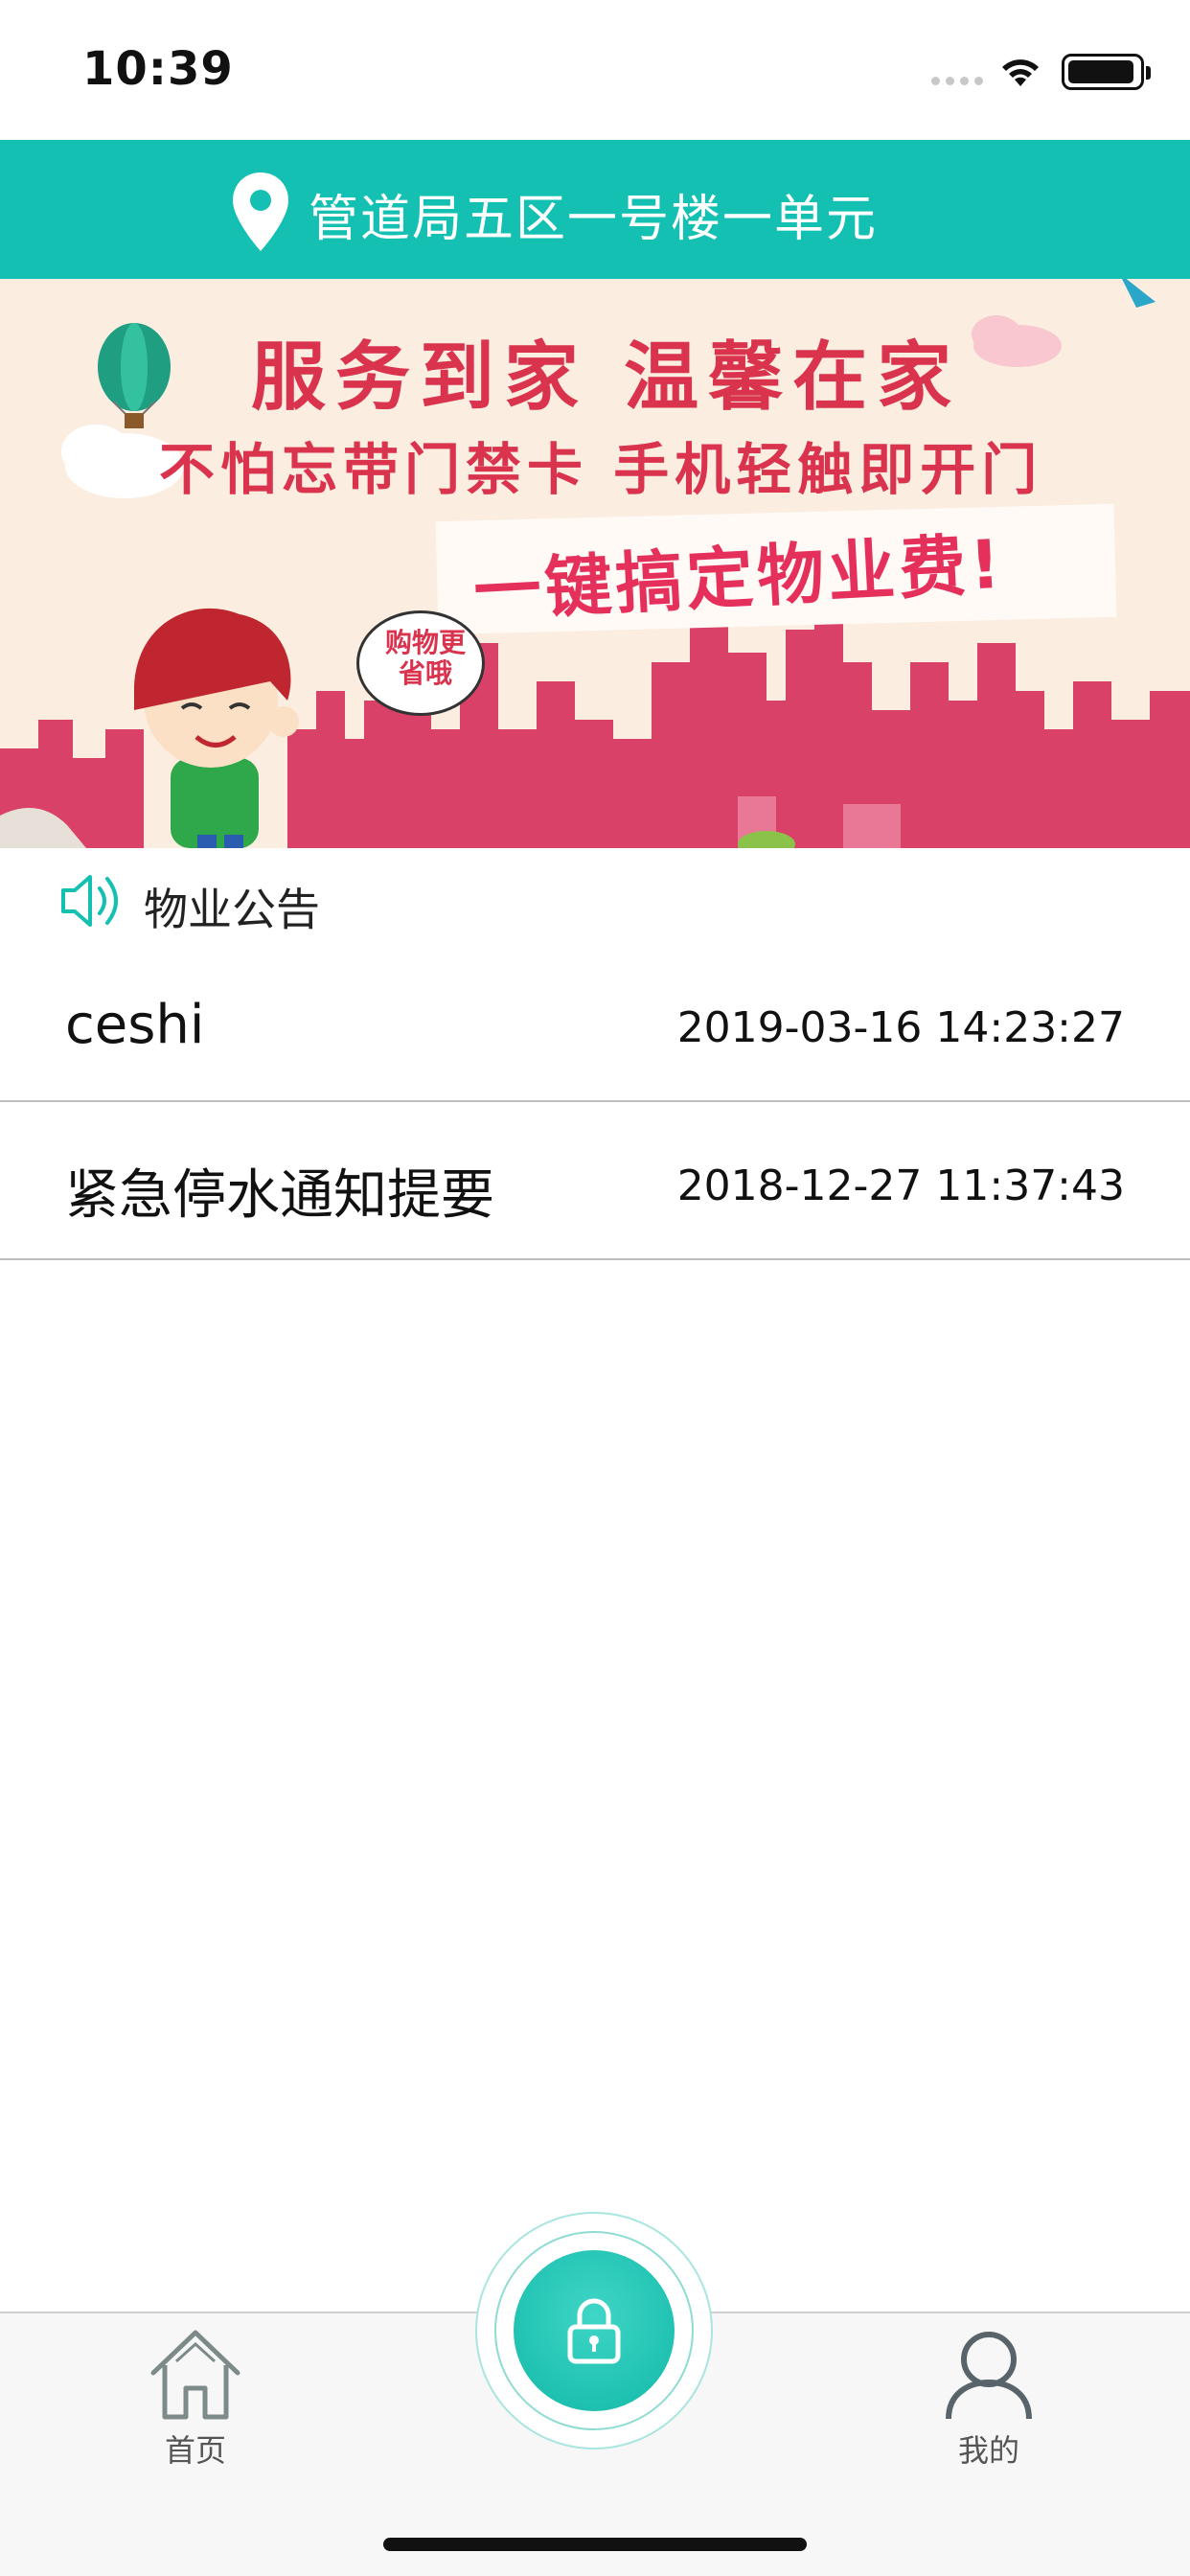 This screenshot has width=1190, height=2576. I want to click on notice-date: 2018-12-27 11:37:43, so click(901, 1186).